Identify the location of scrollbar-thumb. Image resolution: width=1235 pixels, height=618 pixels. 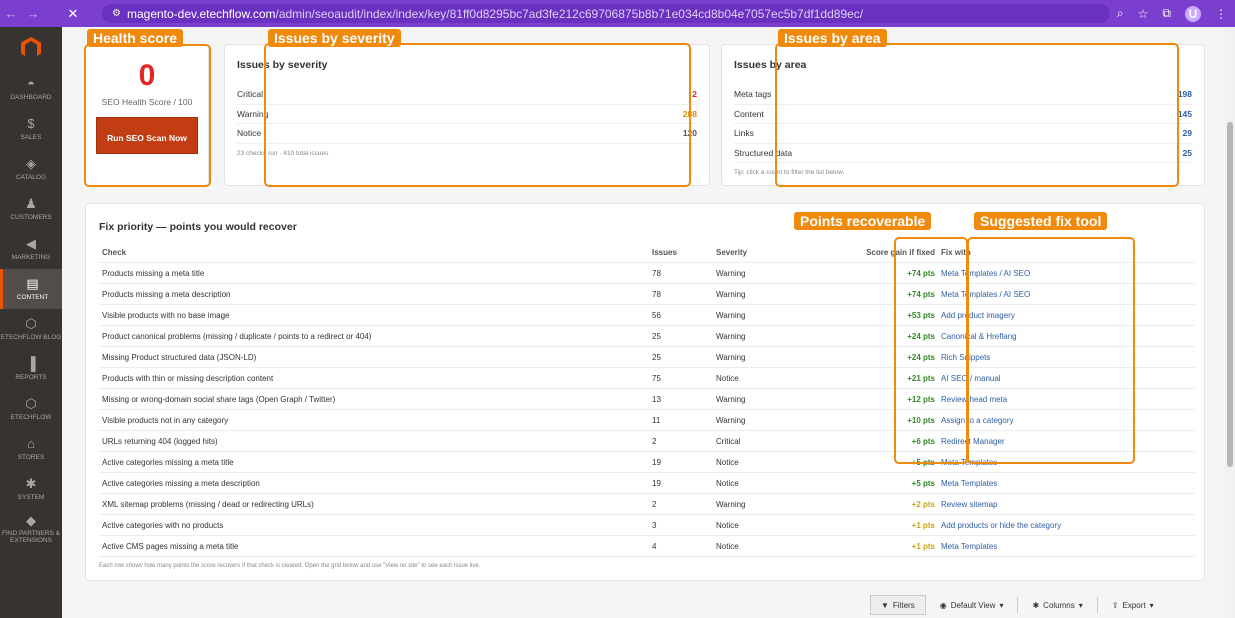
(1230, 294).